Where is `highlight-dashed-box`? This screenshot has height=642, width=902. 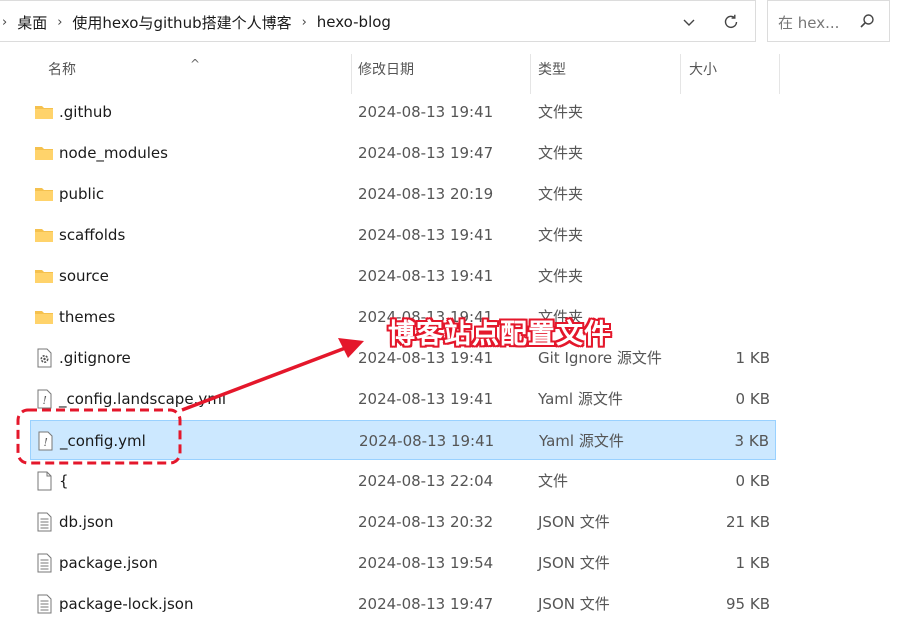 highlight-dashed-box is located at coordinates (99, 436).